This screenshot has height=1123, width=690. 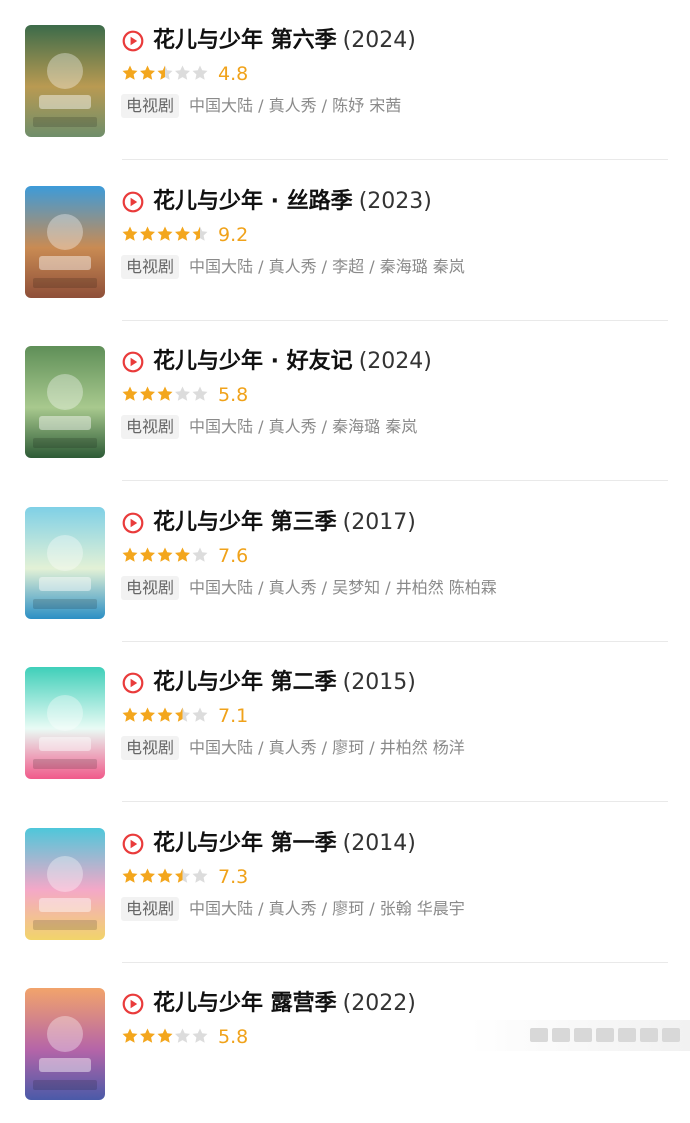 I want to click on show-title-text: 花儿与少年 第三季, so click(x=245, y=522).